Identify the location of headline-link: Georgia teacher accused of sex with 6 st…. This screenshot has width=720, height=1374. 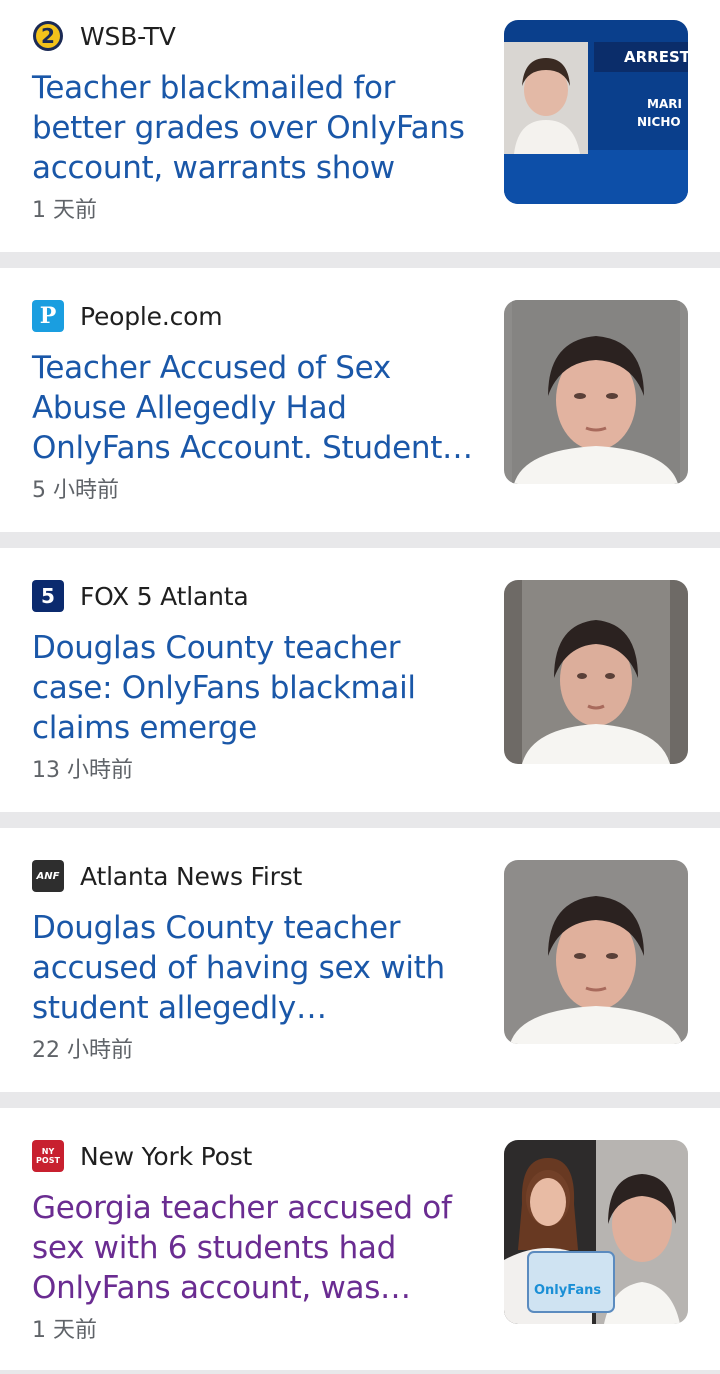
(254, 1248).